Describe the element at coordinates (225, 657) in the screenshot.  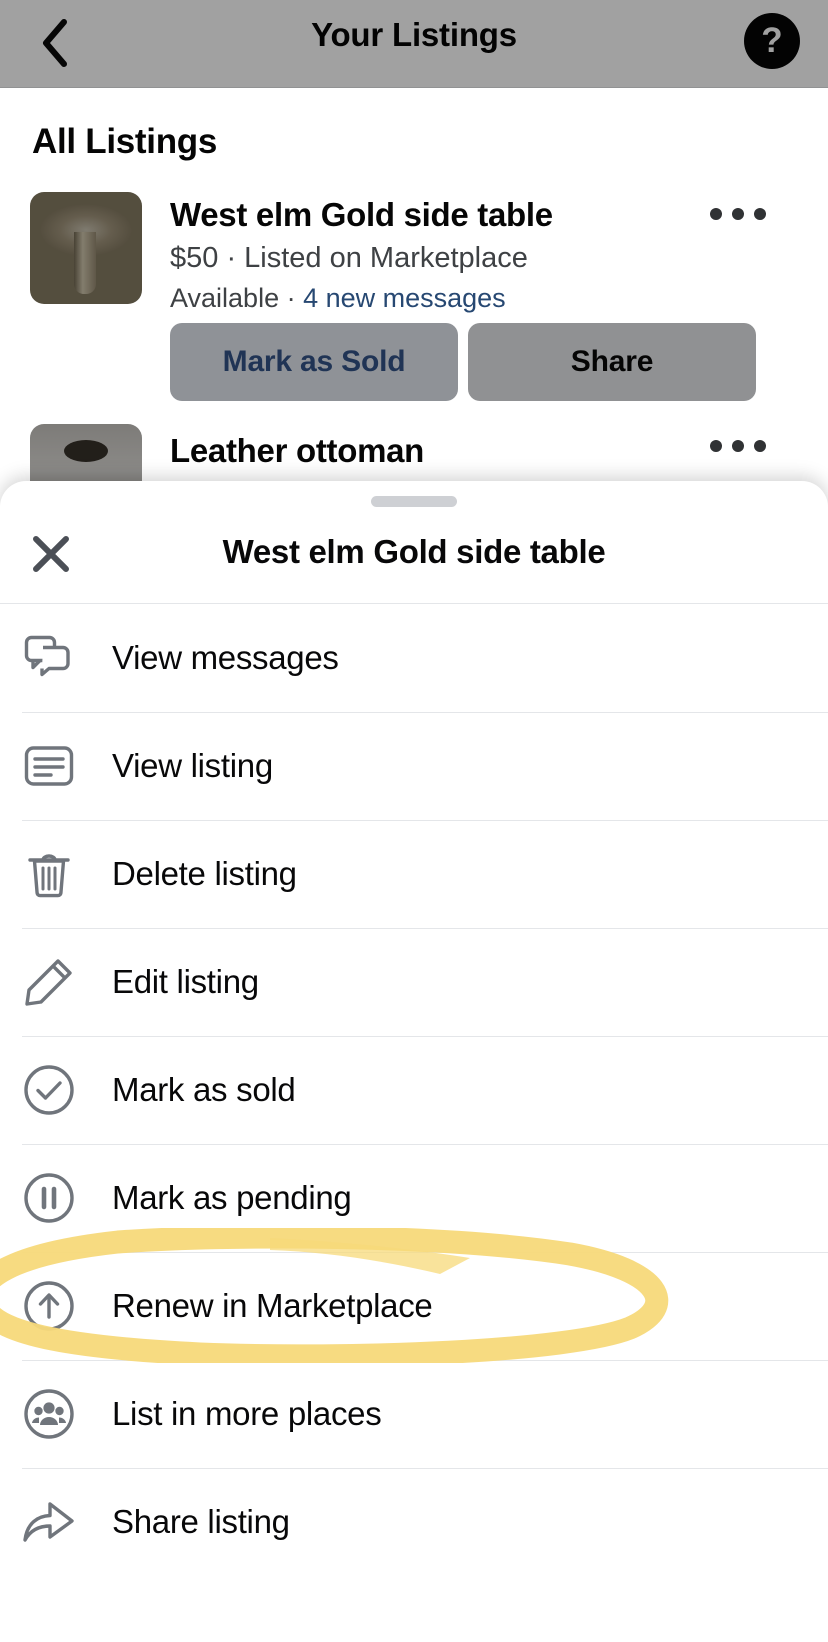
I see `menu-item-label: View messages` at that location.